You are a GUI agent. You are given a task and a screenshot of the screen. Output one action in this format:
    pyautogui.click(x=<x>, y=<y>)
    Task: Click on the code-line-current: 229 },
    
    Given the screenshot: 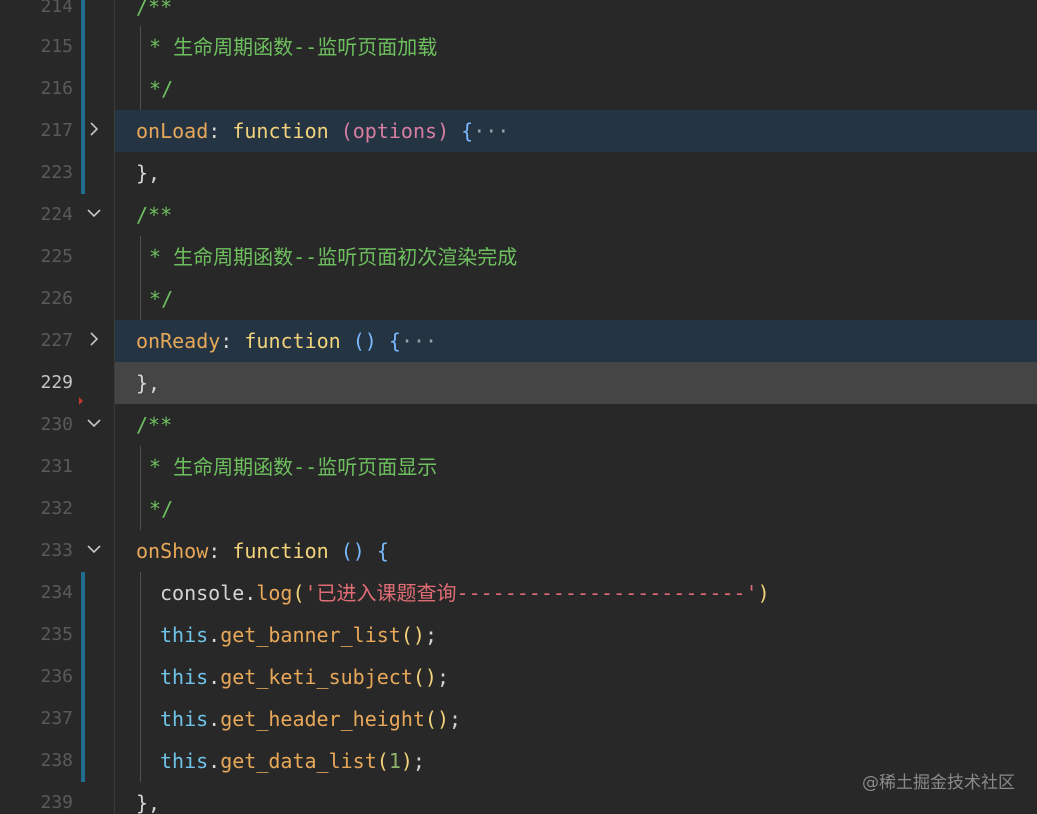 What is the action you would take?
    pyautogui.click(x=518, y=383)
    